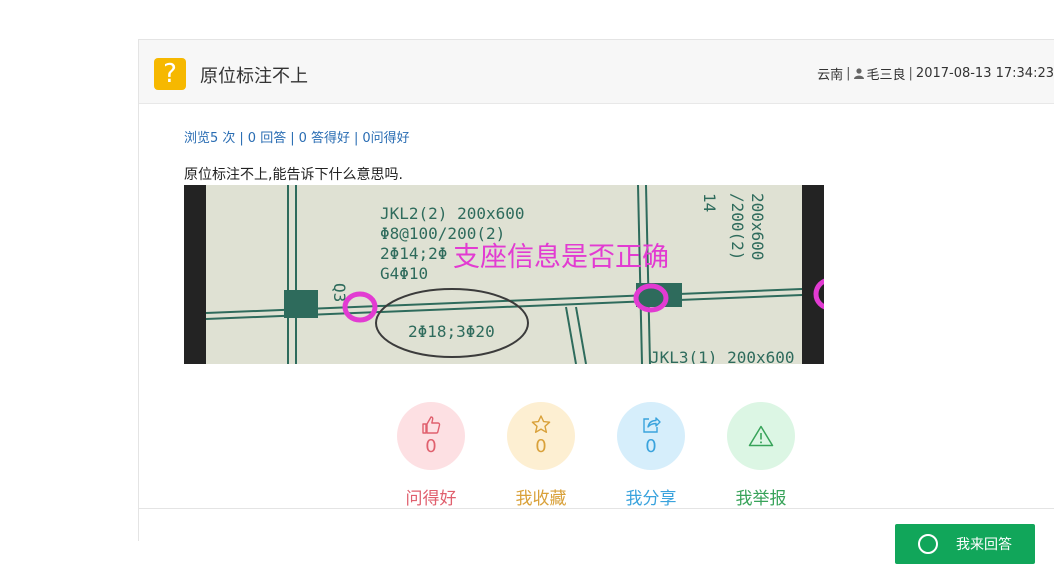 Image resolution: width=1054 pixels, height=564 pixels. I want to click on thumbs-up-icon, so click(431, 424).